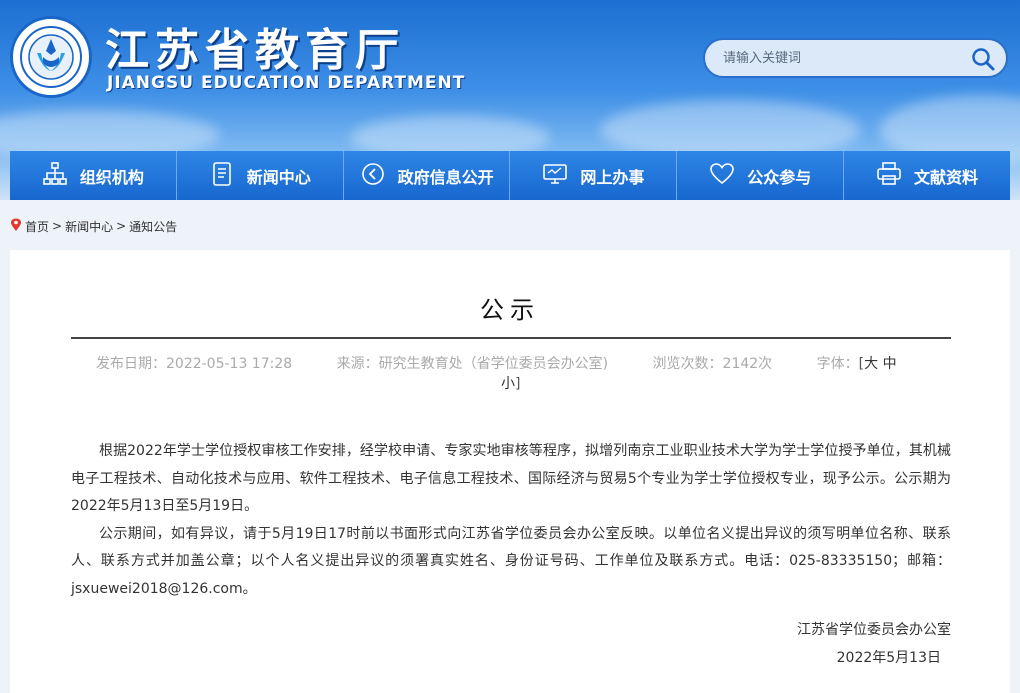 Image resolution: width=1020 pixels, height=693 pixels. I want to click on view-count-value: 2142次, so click(747, 364).